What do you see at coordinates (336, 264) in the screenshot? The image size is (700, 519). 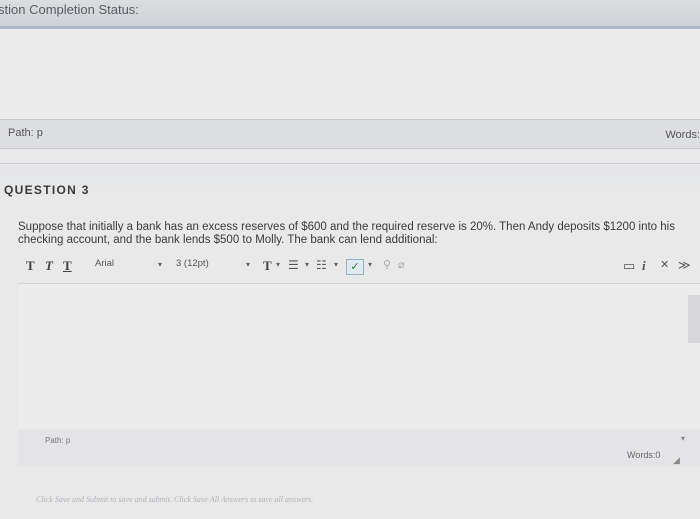 I see `numbered-list-dropdown-icon: ▾` at bounding box center [336, 264].